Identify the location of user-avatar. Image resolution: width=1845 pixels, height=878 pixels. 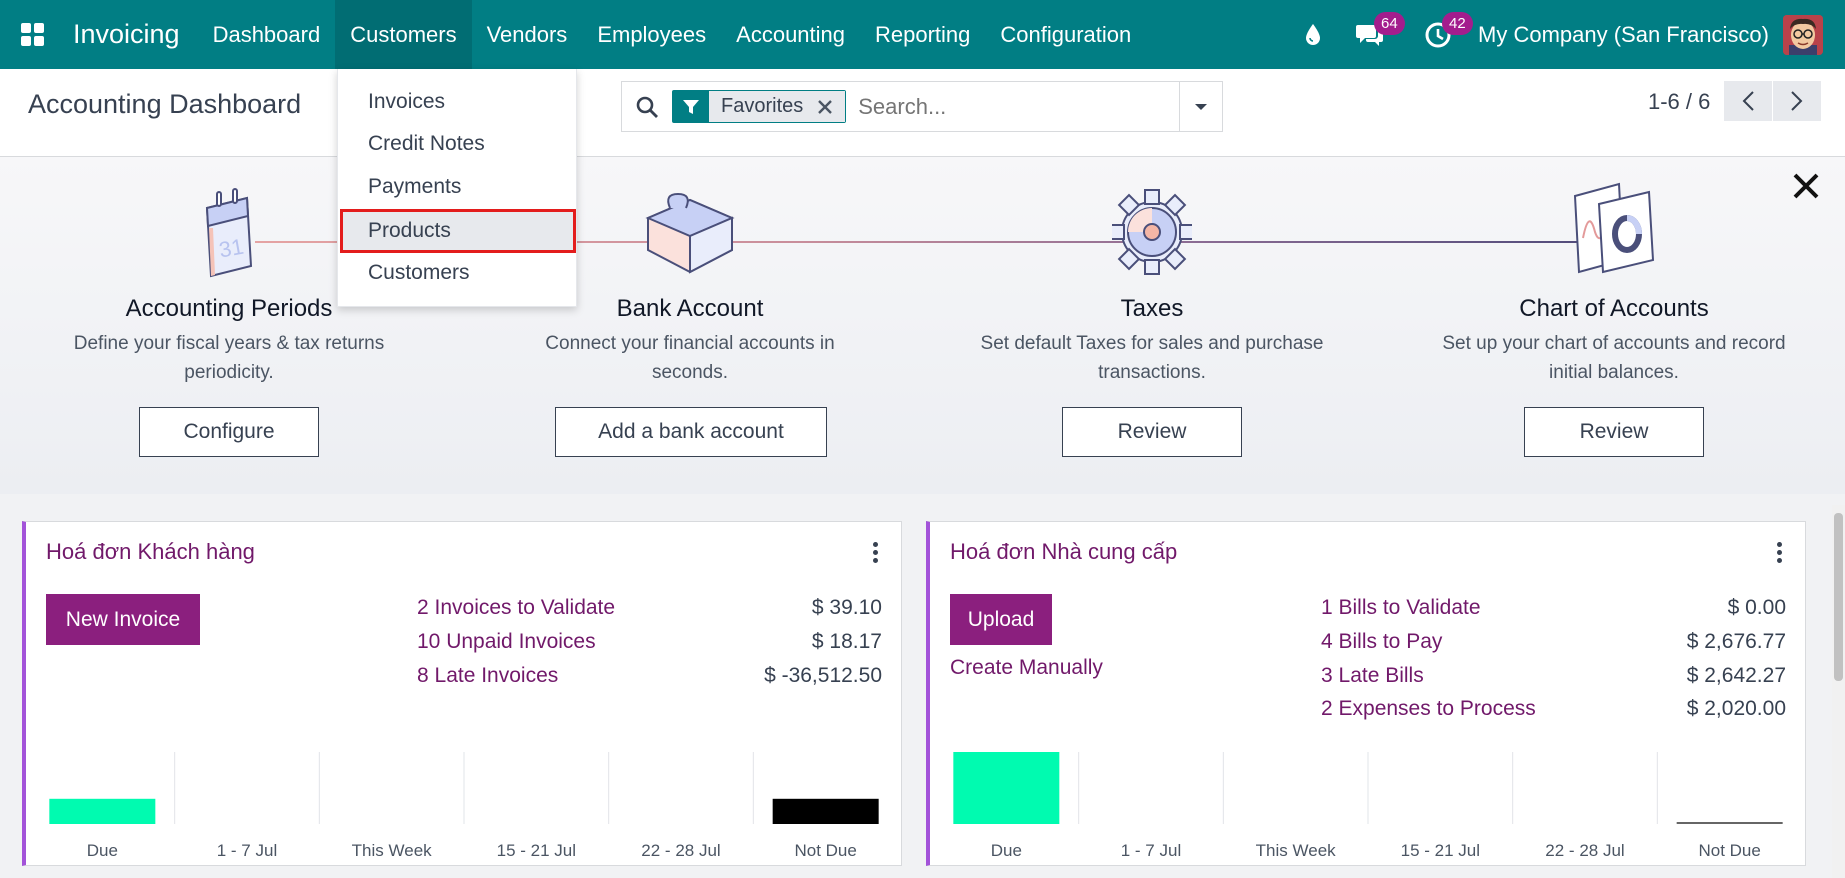
(1803, 34).